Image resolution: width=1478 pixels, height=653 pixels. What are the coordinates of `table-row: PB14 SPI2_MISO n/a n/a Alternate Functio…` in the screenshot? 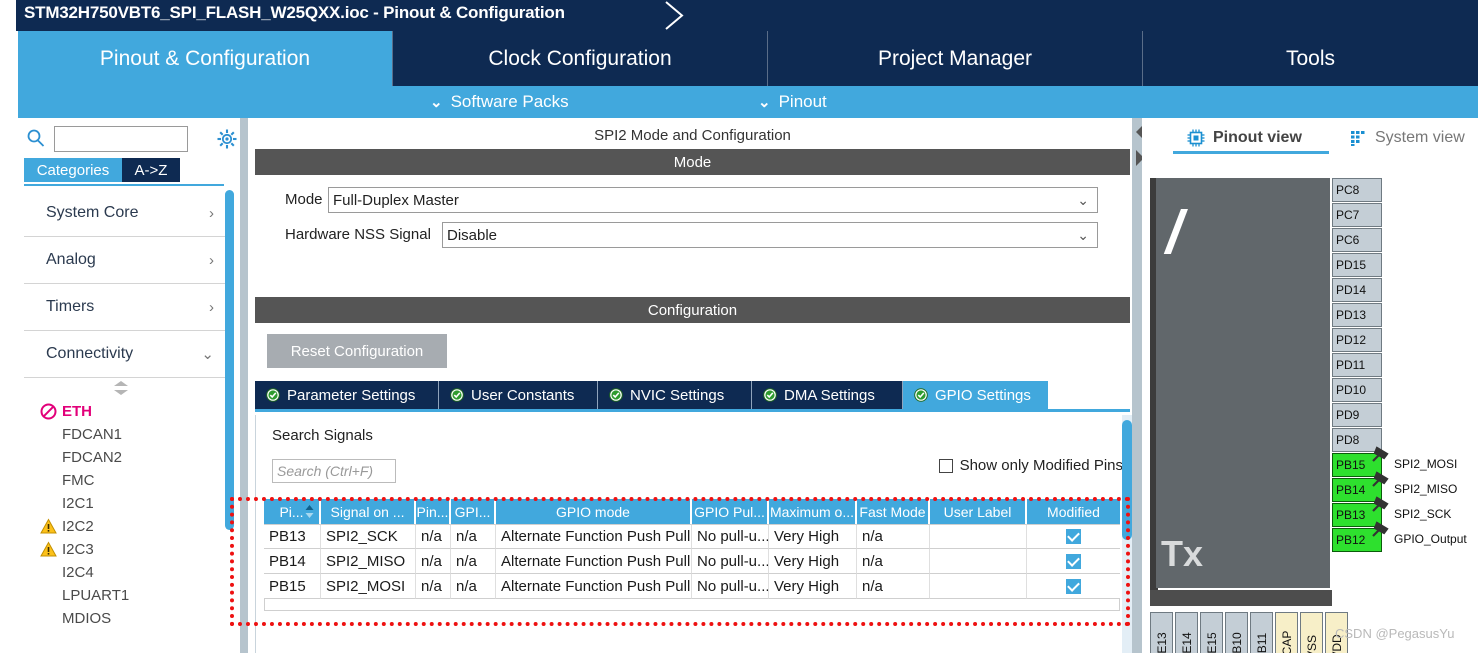 It's located at (692, 561).